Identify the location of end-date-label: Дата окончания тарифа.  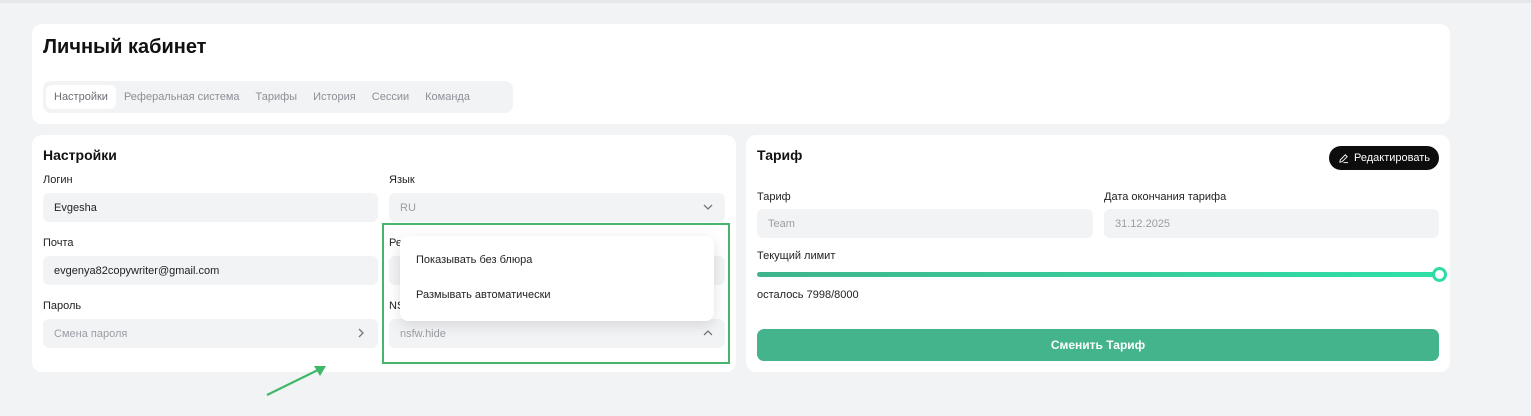
(1165, 197).